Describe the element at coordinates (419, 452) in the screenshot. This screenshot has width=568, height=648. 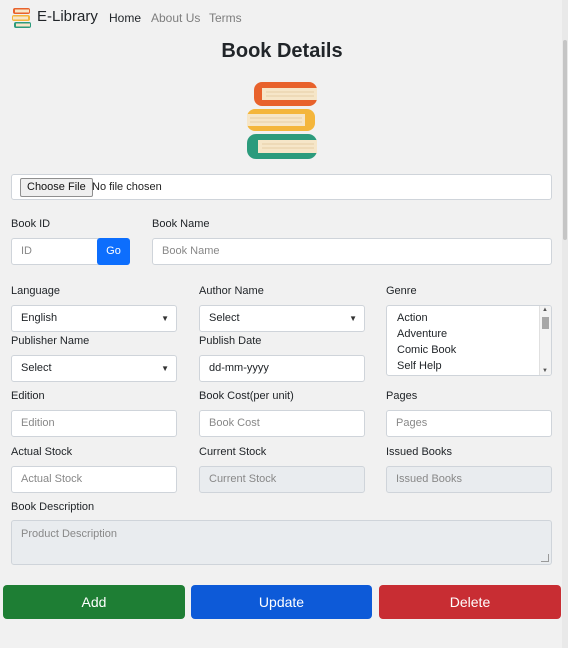
I see `issued-books-label: Issued Books` at that location.